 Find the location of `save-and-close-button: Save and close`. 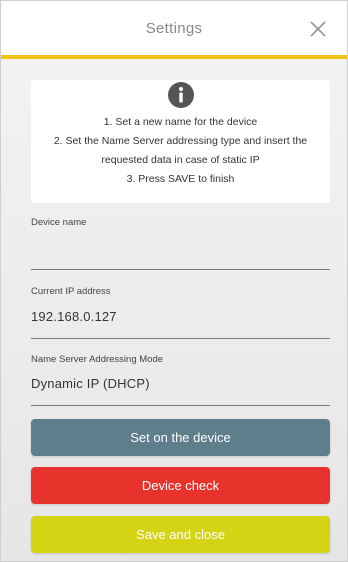

save-and-close-button: Save and close is located at coordinates (180, 534).